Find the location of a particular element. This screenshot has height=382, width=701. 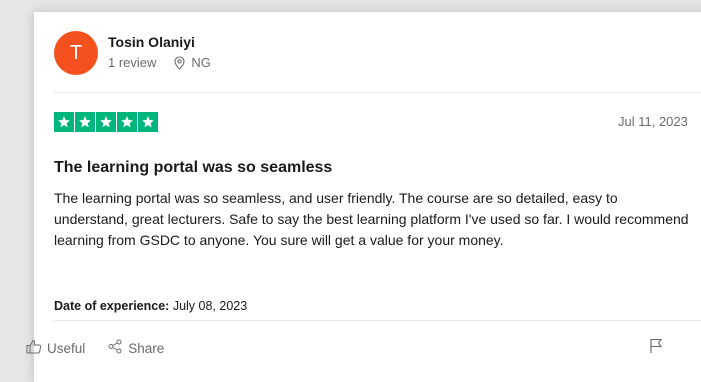

experience-label: Date of experience: is located at coordinates (112, 306).